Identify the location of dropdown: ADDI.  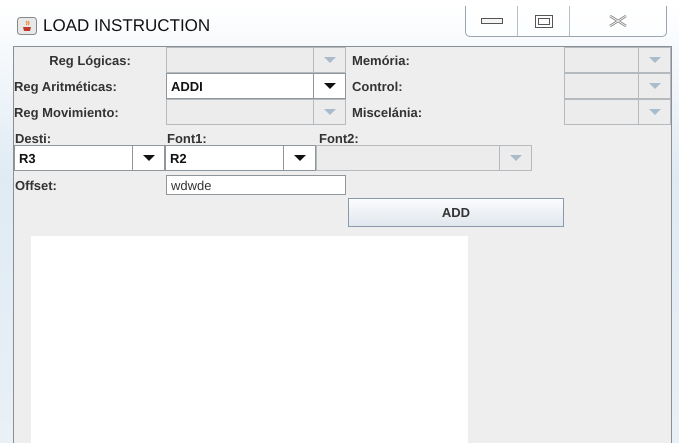
(256, 86).